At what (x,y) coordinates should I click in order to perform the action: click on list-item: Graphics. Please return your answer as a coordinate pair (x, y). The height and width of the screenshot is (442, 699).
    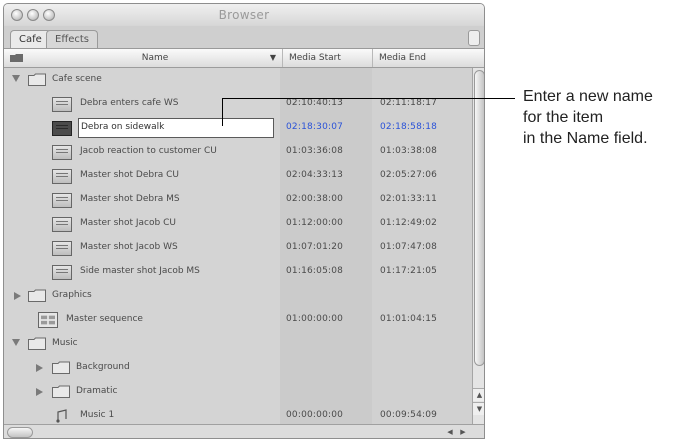
    Looking at the image, I should click on (238, 296).